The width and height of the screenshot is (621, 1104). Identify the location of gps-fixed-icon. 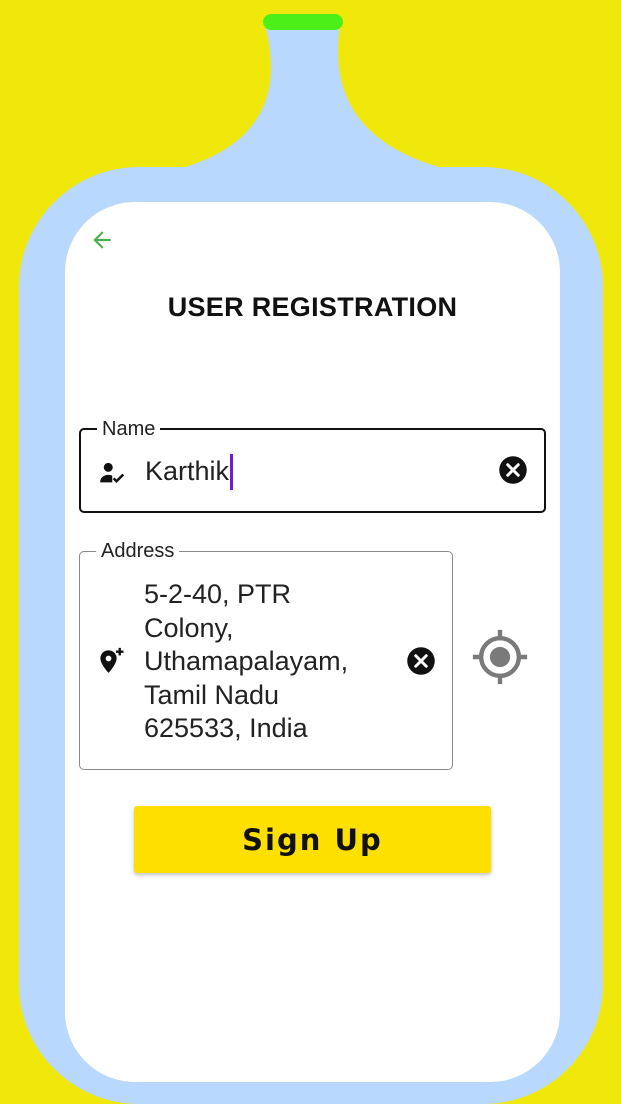
(500, 657).